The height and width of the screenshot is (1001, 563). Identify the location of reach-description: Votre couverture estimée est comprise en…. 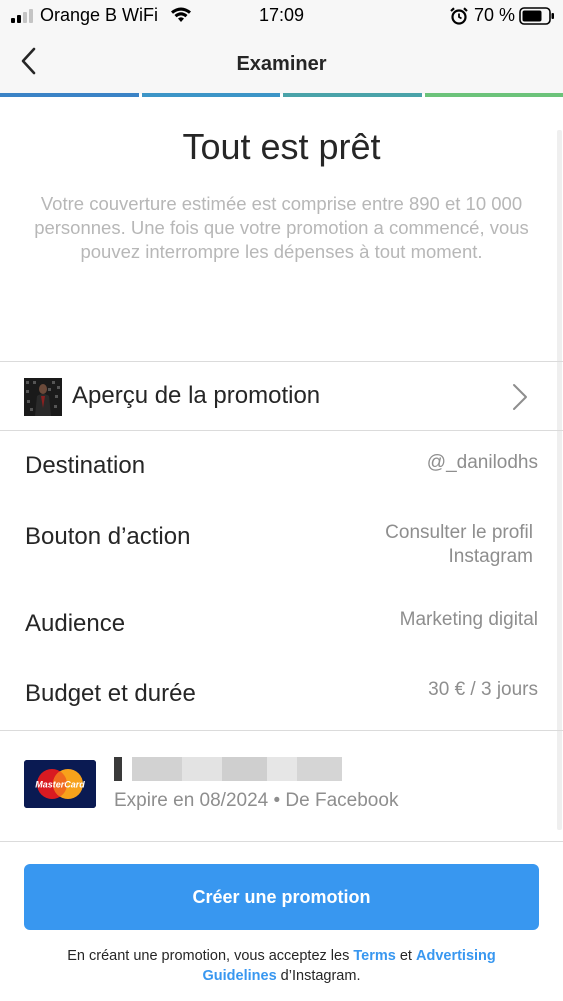
(281, 227).